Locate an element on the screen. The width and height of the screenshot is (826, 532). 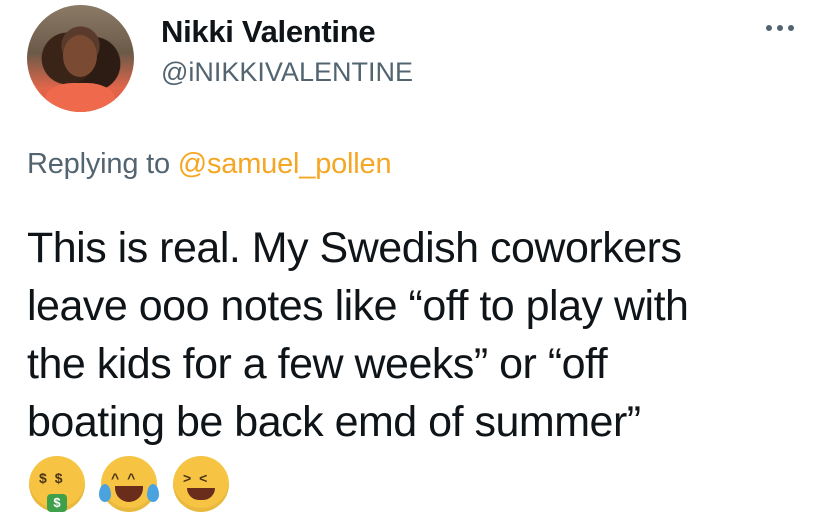
avatar is located at coordinates (80, 58).